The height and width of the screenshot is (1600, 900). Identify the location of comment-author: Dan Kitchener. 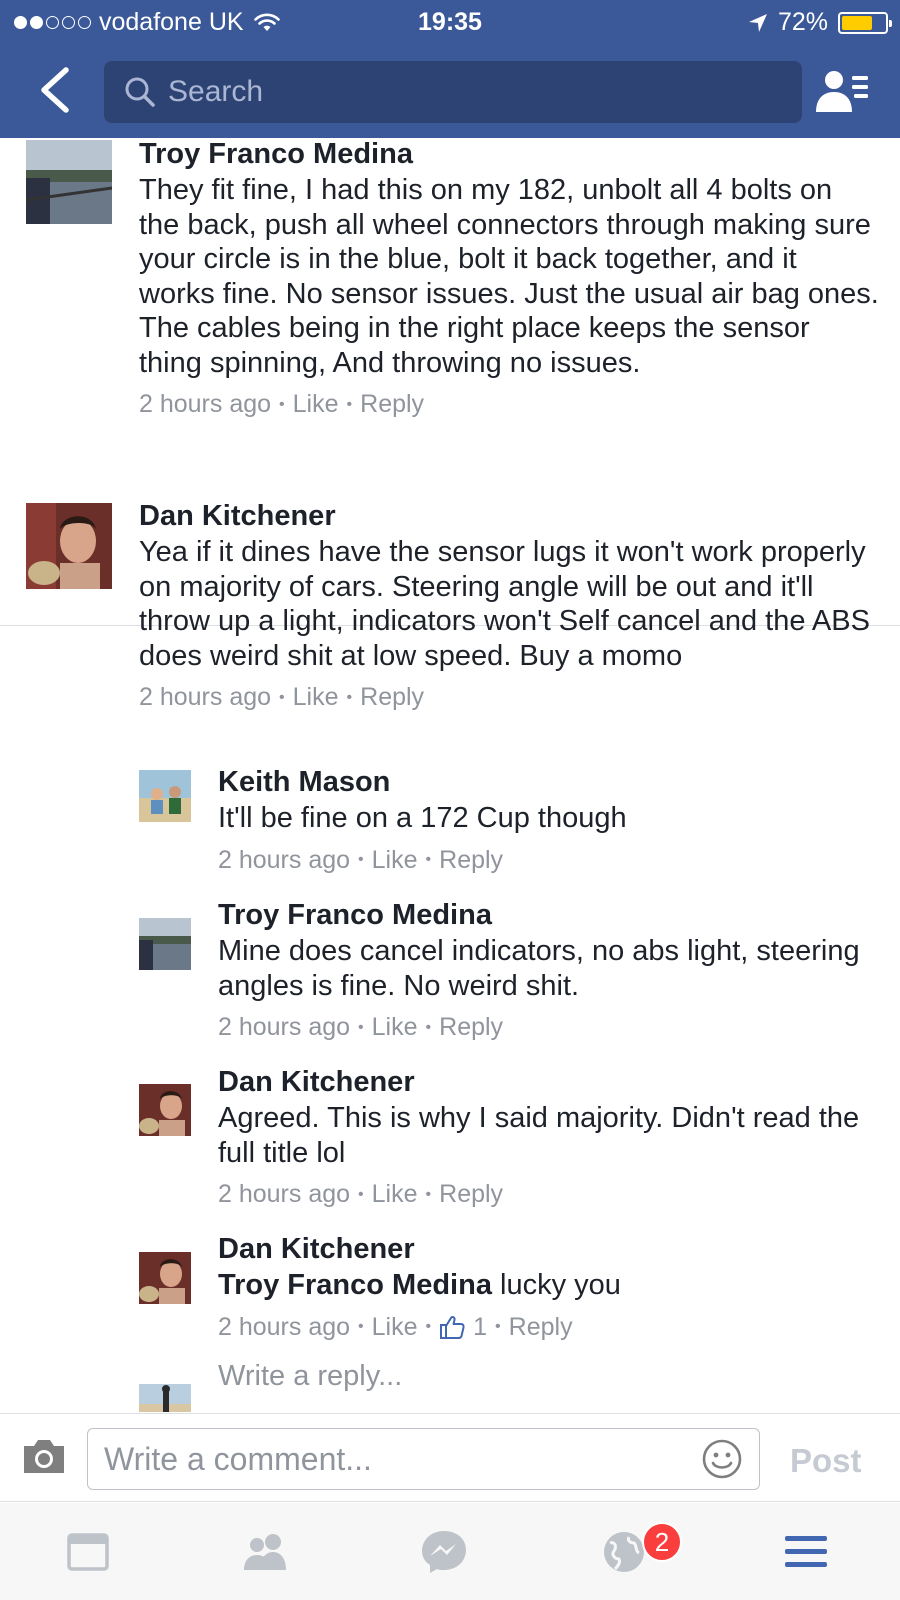
(509, 516).